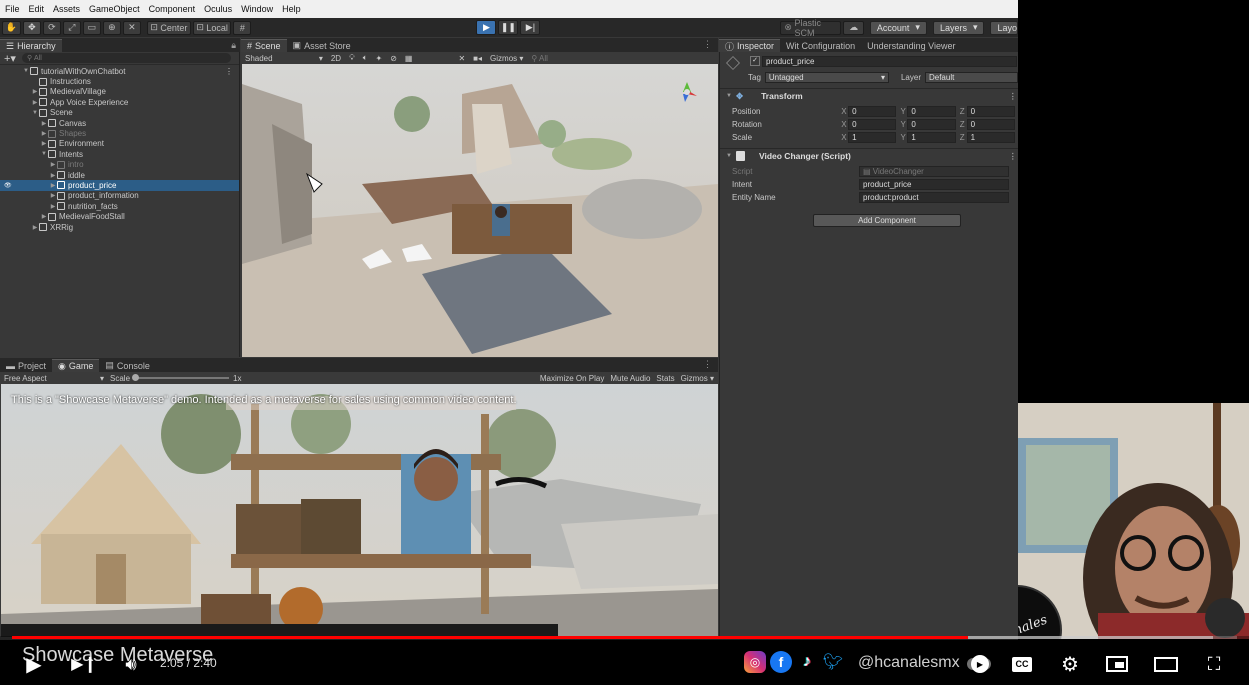  I want to click on object-name-field: product_price, so click(889, 61).